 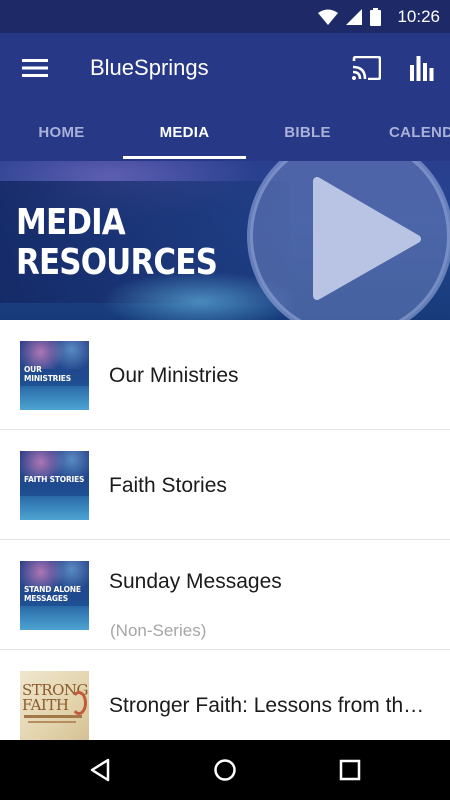 What do you see at coordinates (54, 705) in the screenshot?
I see `item-thumbnail: STRONGER FAITH` at bounding box center [54, 705].